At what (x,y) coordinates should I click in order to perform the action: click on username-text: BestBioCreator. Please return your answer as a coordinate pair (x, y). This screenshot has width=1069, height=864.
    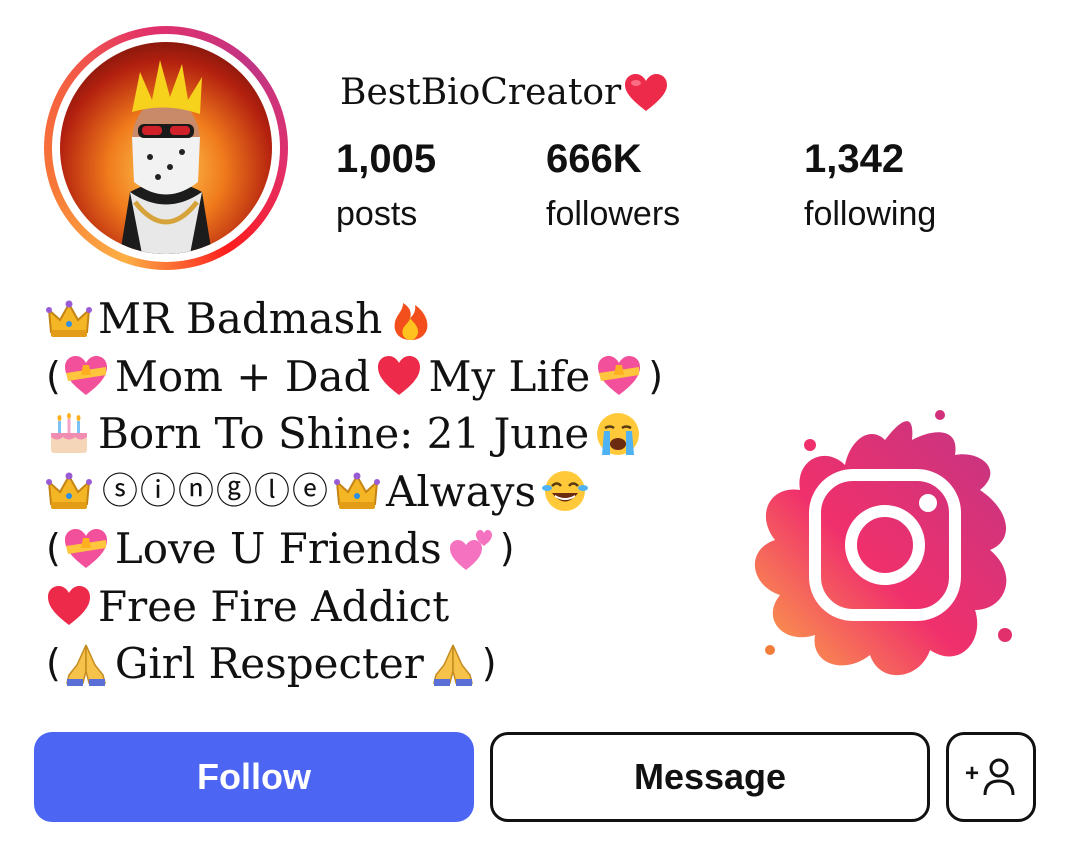
    Looking at the image, I should click on (481, 92).